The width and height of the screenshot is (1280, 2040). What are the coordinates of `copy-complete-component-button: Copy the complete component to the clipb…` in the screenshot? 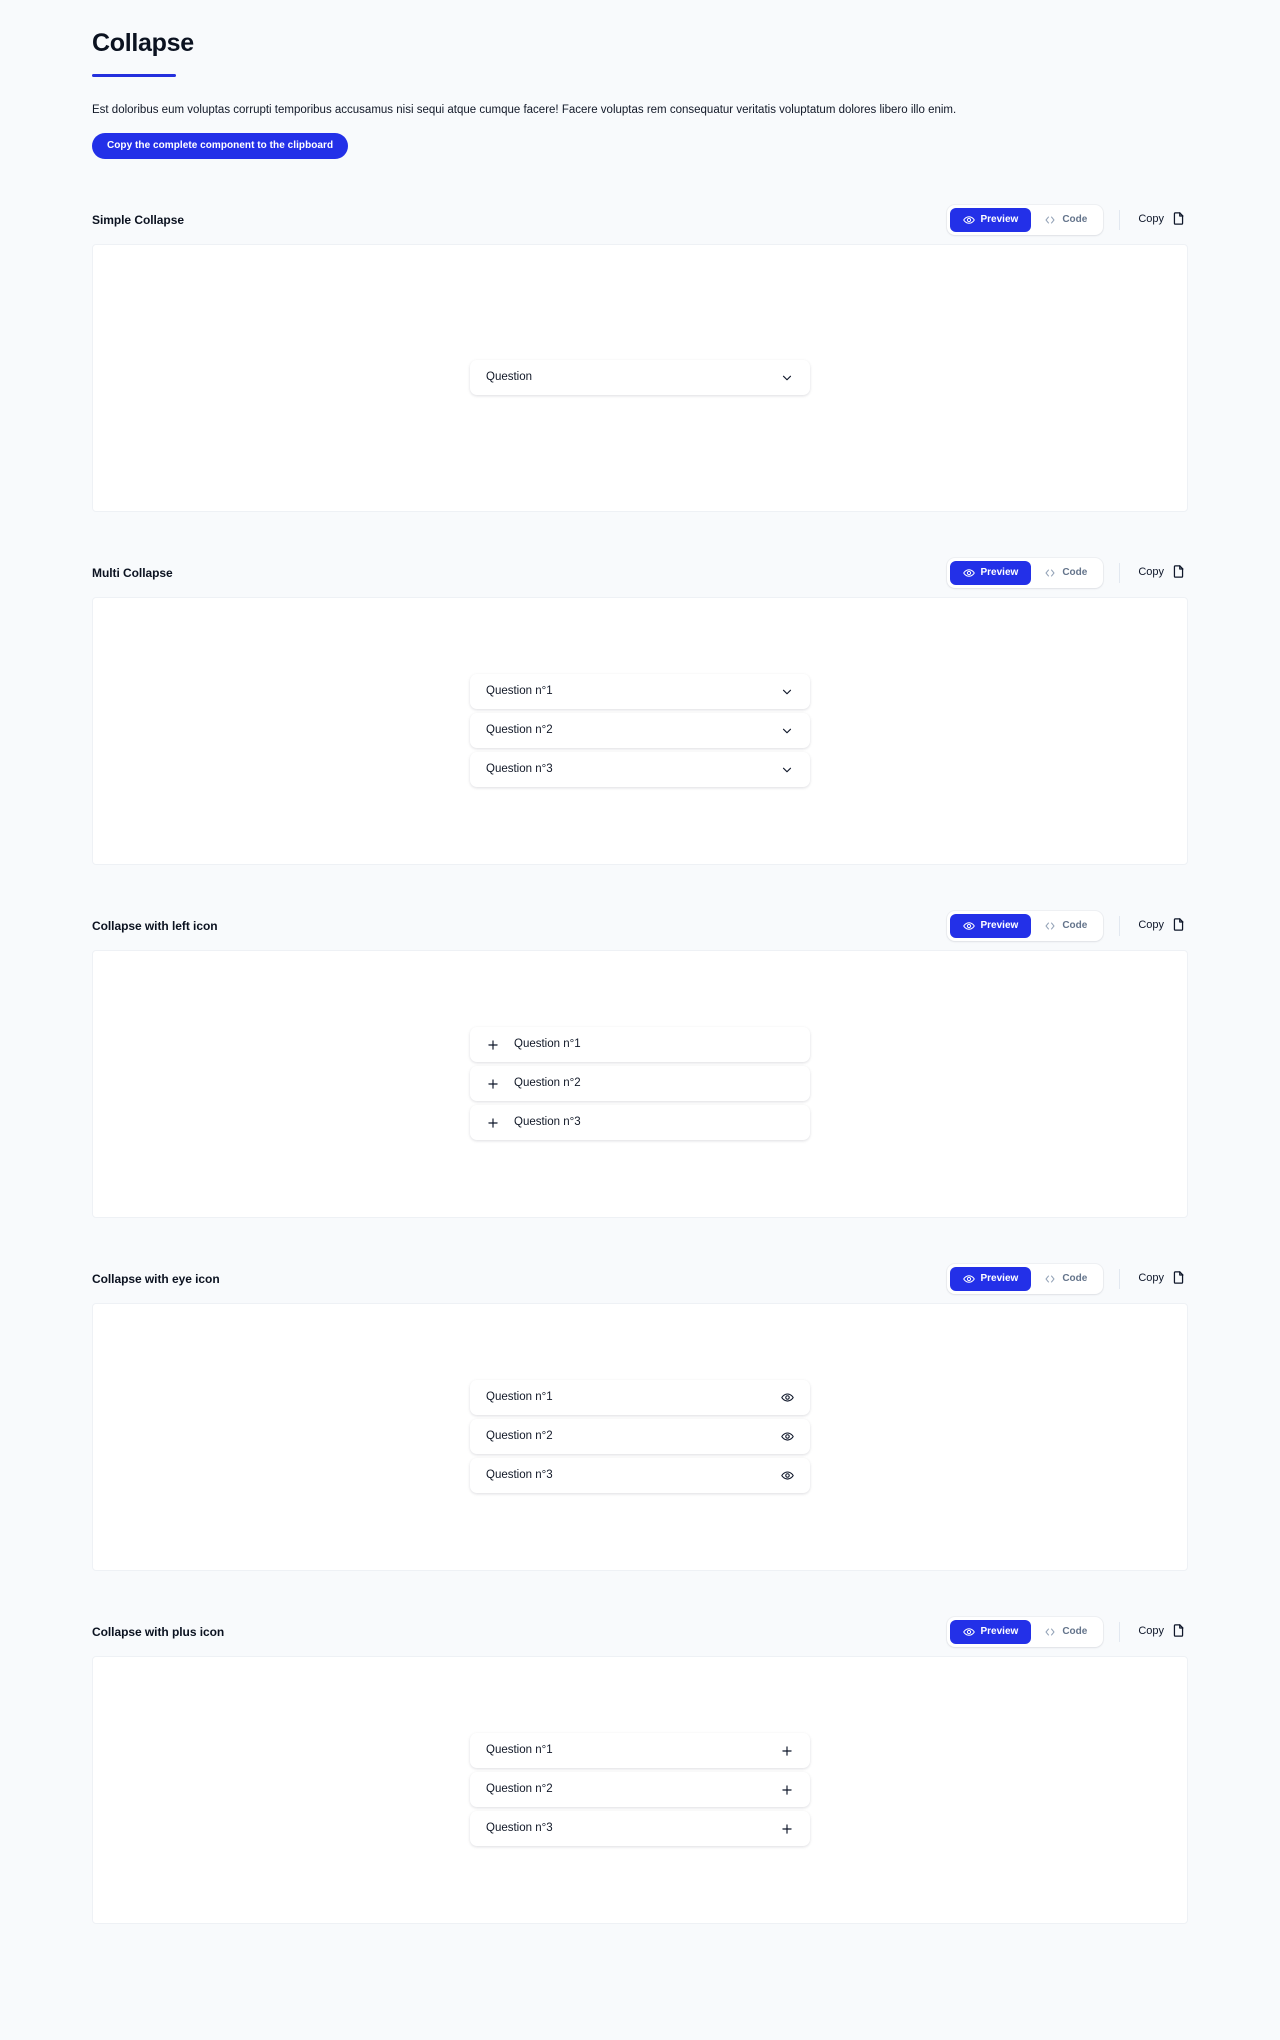 It's located at (220, 145).